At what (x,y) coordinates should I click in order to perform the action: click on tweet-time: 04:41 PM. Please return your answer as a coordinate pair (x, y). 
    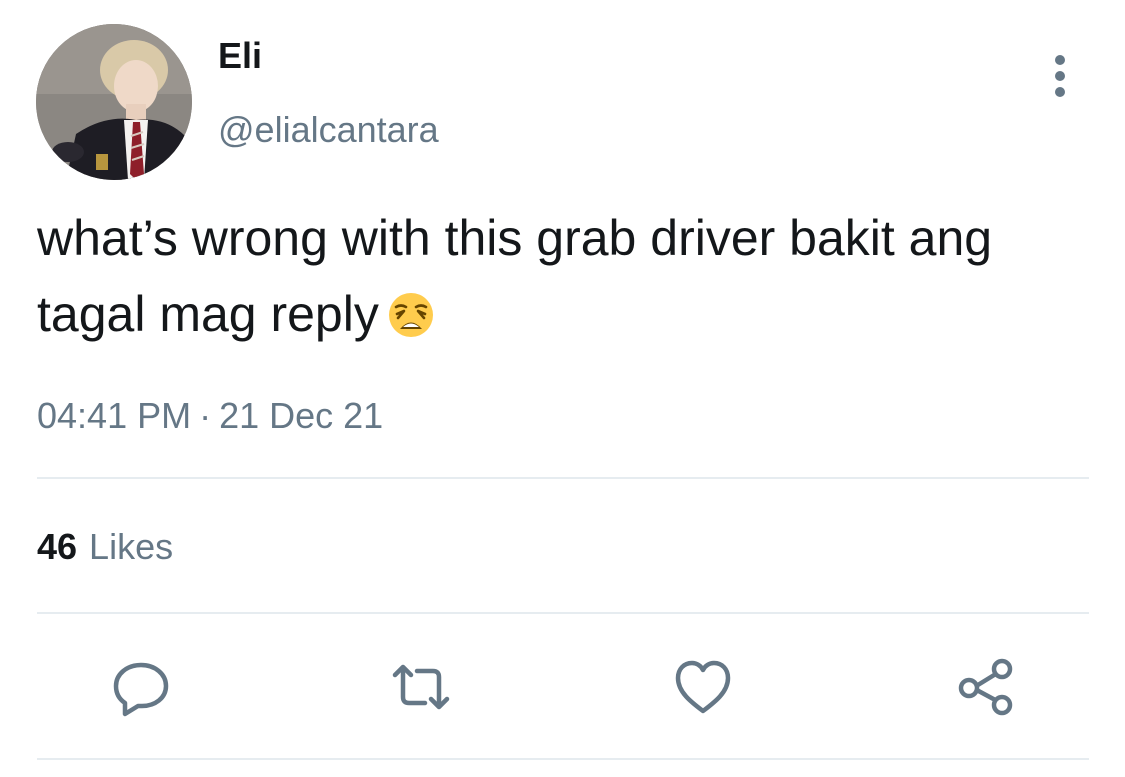
    Looking at the image, I should click on (114, 415).